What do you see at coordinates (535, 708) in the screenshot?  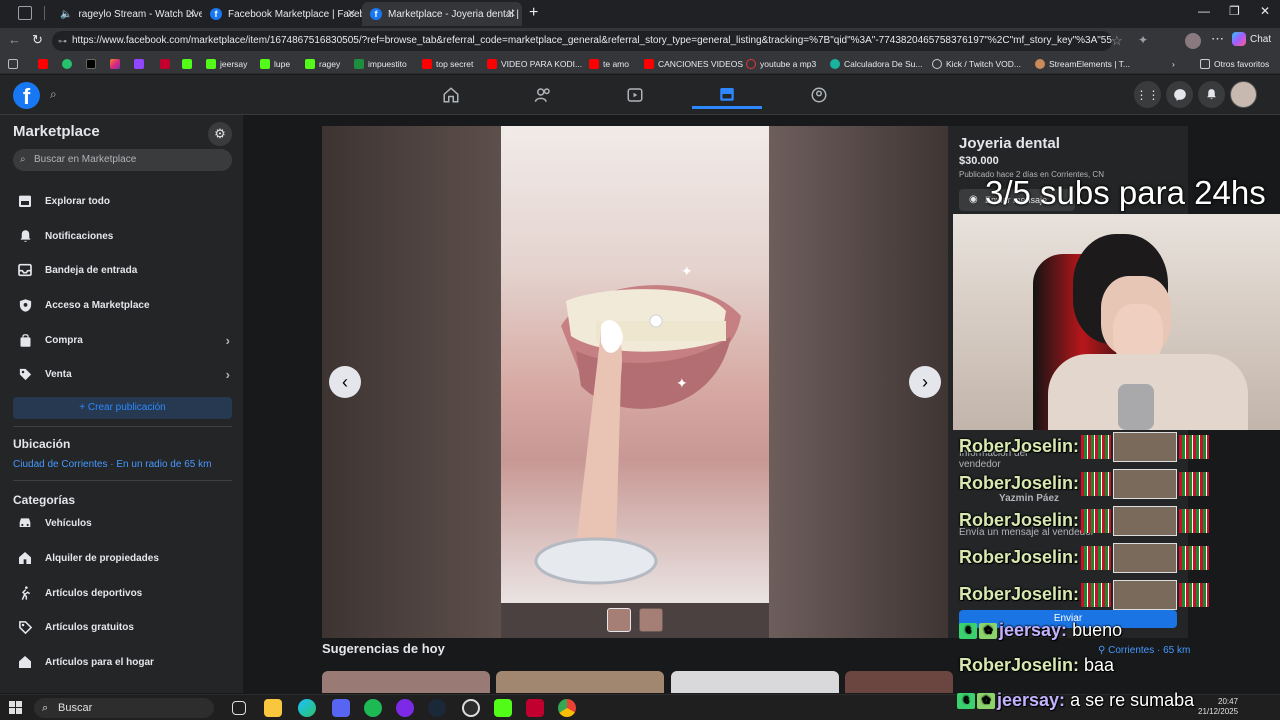 I see `app-icon` at bounding box center [535, 708].